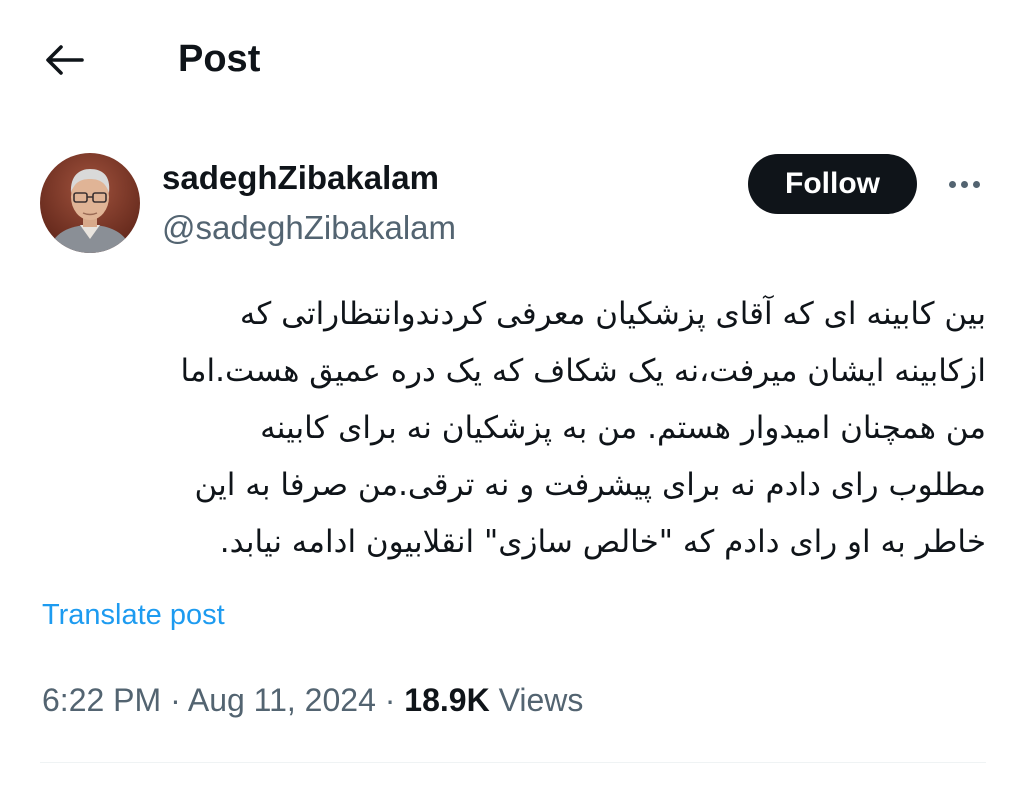 The width and height of the screenshot is (1024, 787). What do you see at coordinates (541, 700) in the screenshot?
I see `views-label: Views` at bounding box center [541, 700].